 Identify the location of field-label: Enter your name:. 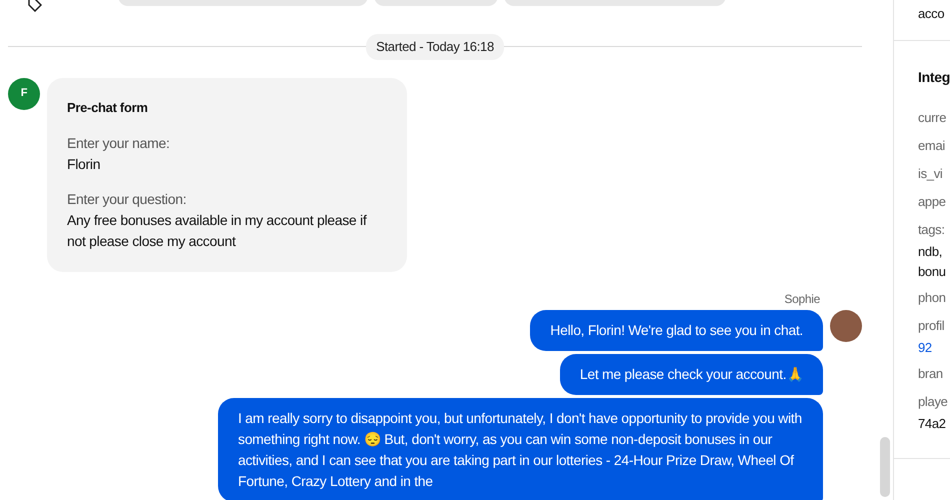
(119, 143).